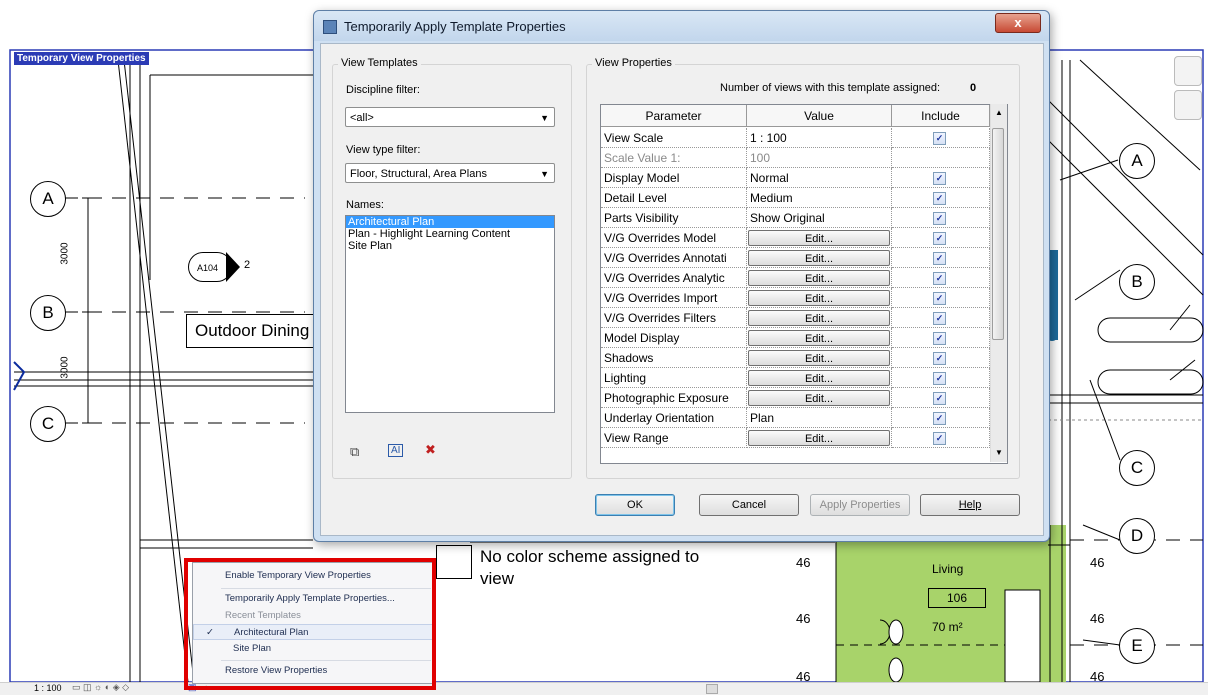 Image resolution: width=1208 pixels, height=695 pixels. Describe the element at coordinates (819, 198) in the screenshot. I see `table-cell-value: Medium` at that location.